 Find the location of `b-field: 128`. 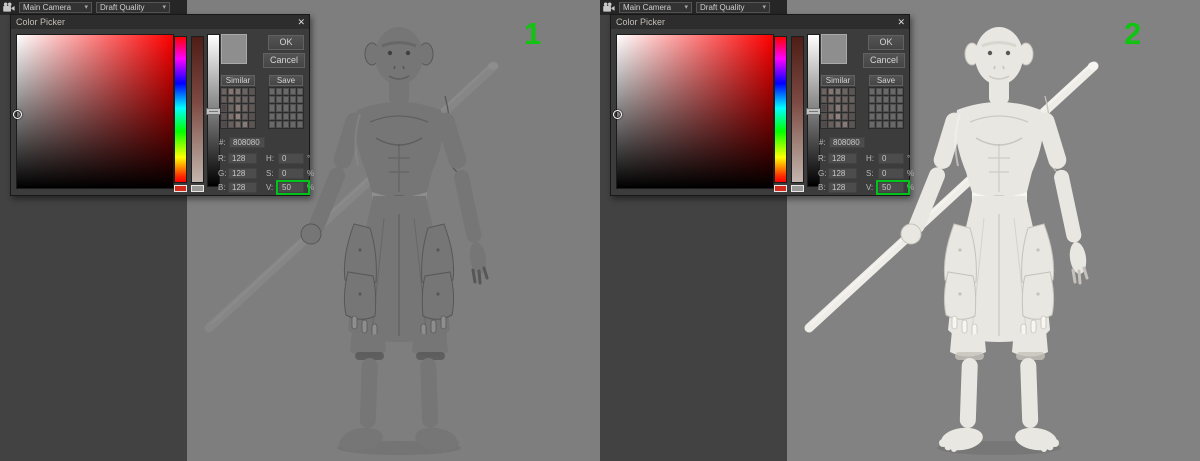

b-field: 128 is located at coordinates (242, 187).